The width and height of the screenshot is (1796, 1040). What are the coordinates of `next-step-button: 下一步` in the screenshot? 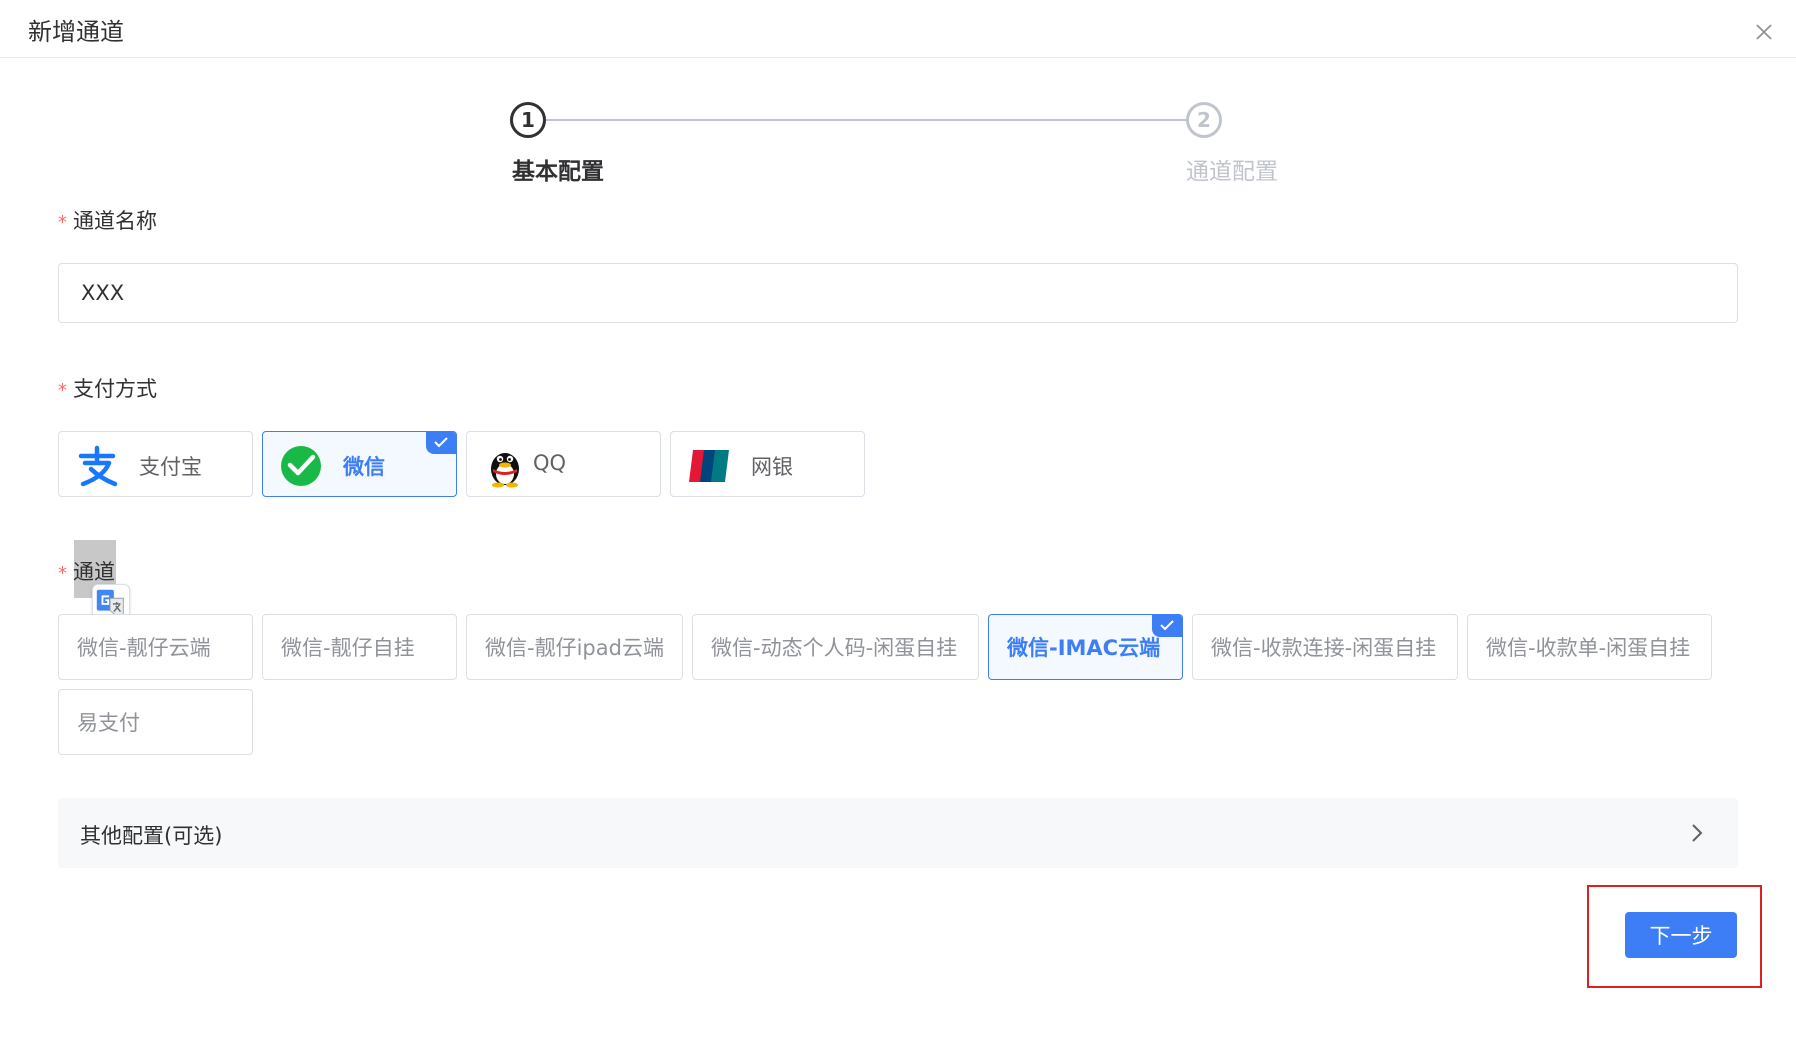 It's located at (1681, 935).